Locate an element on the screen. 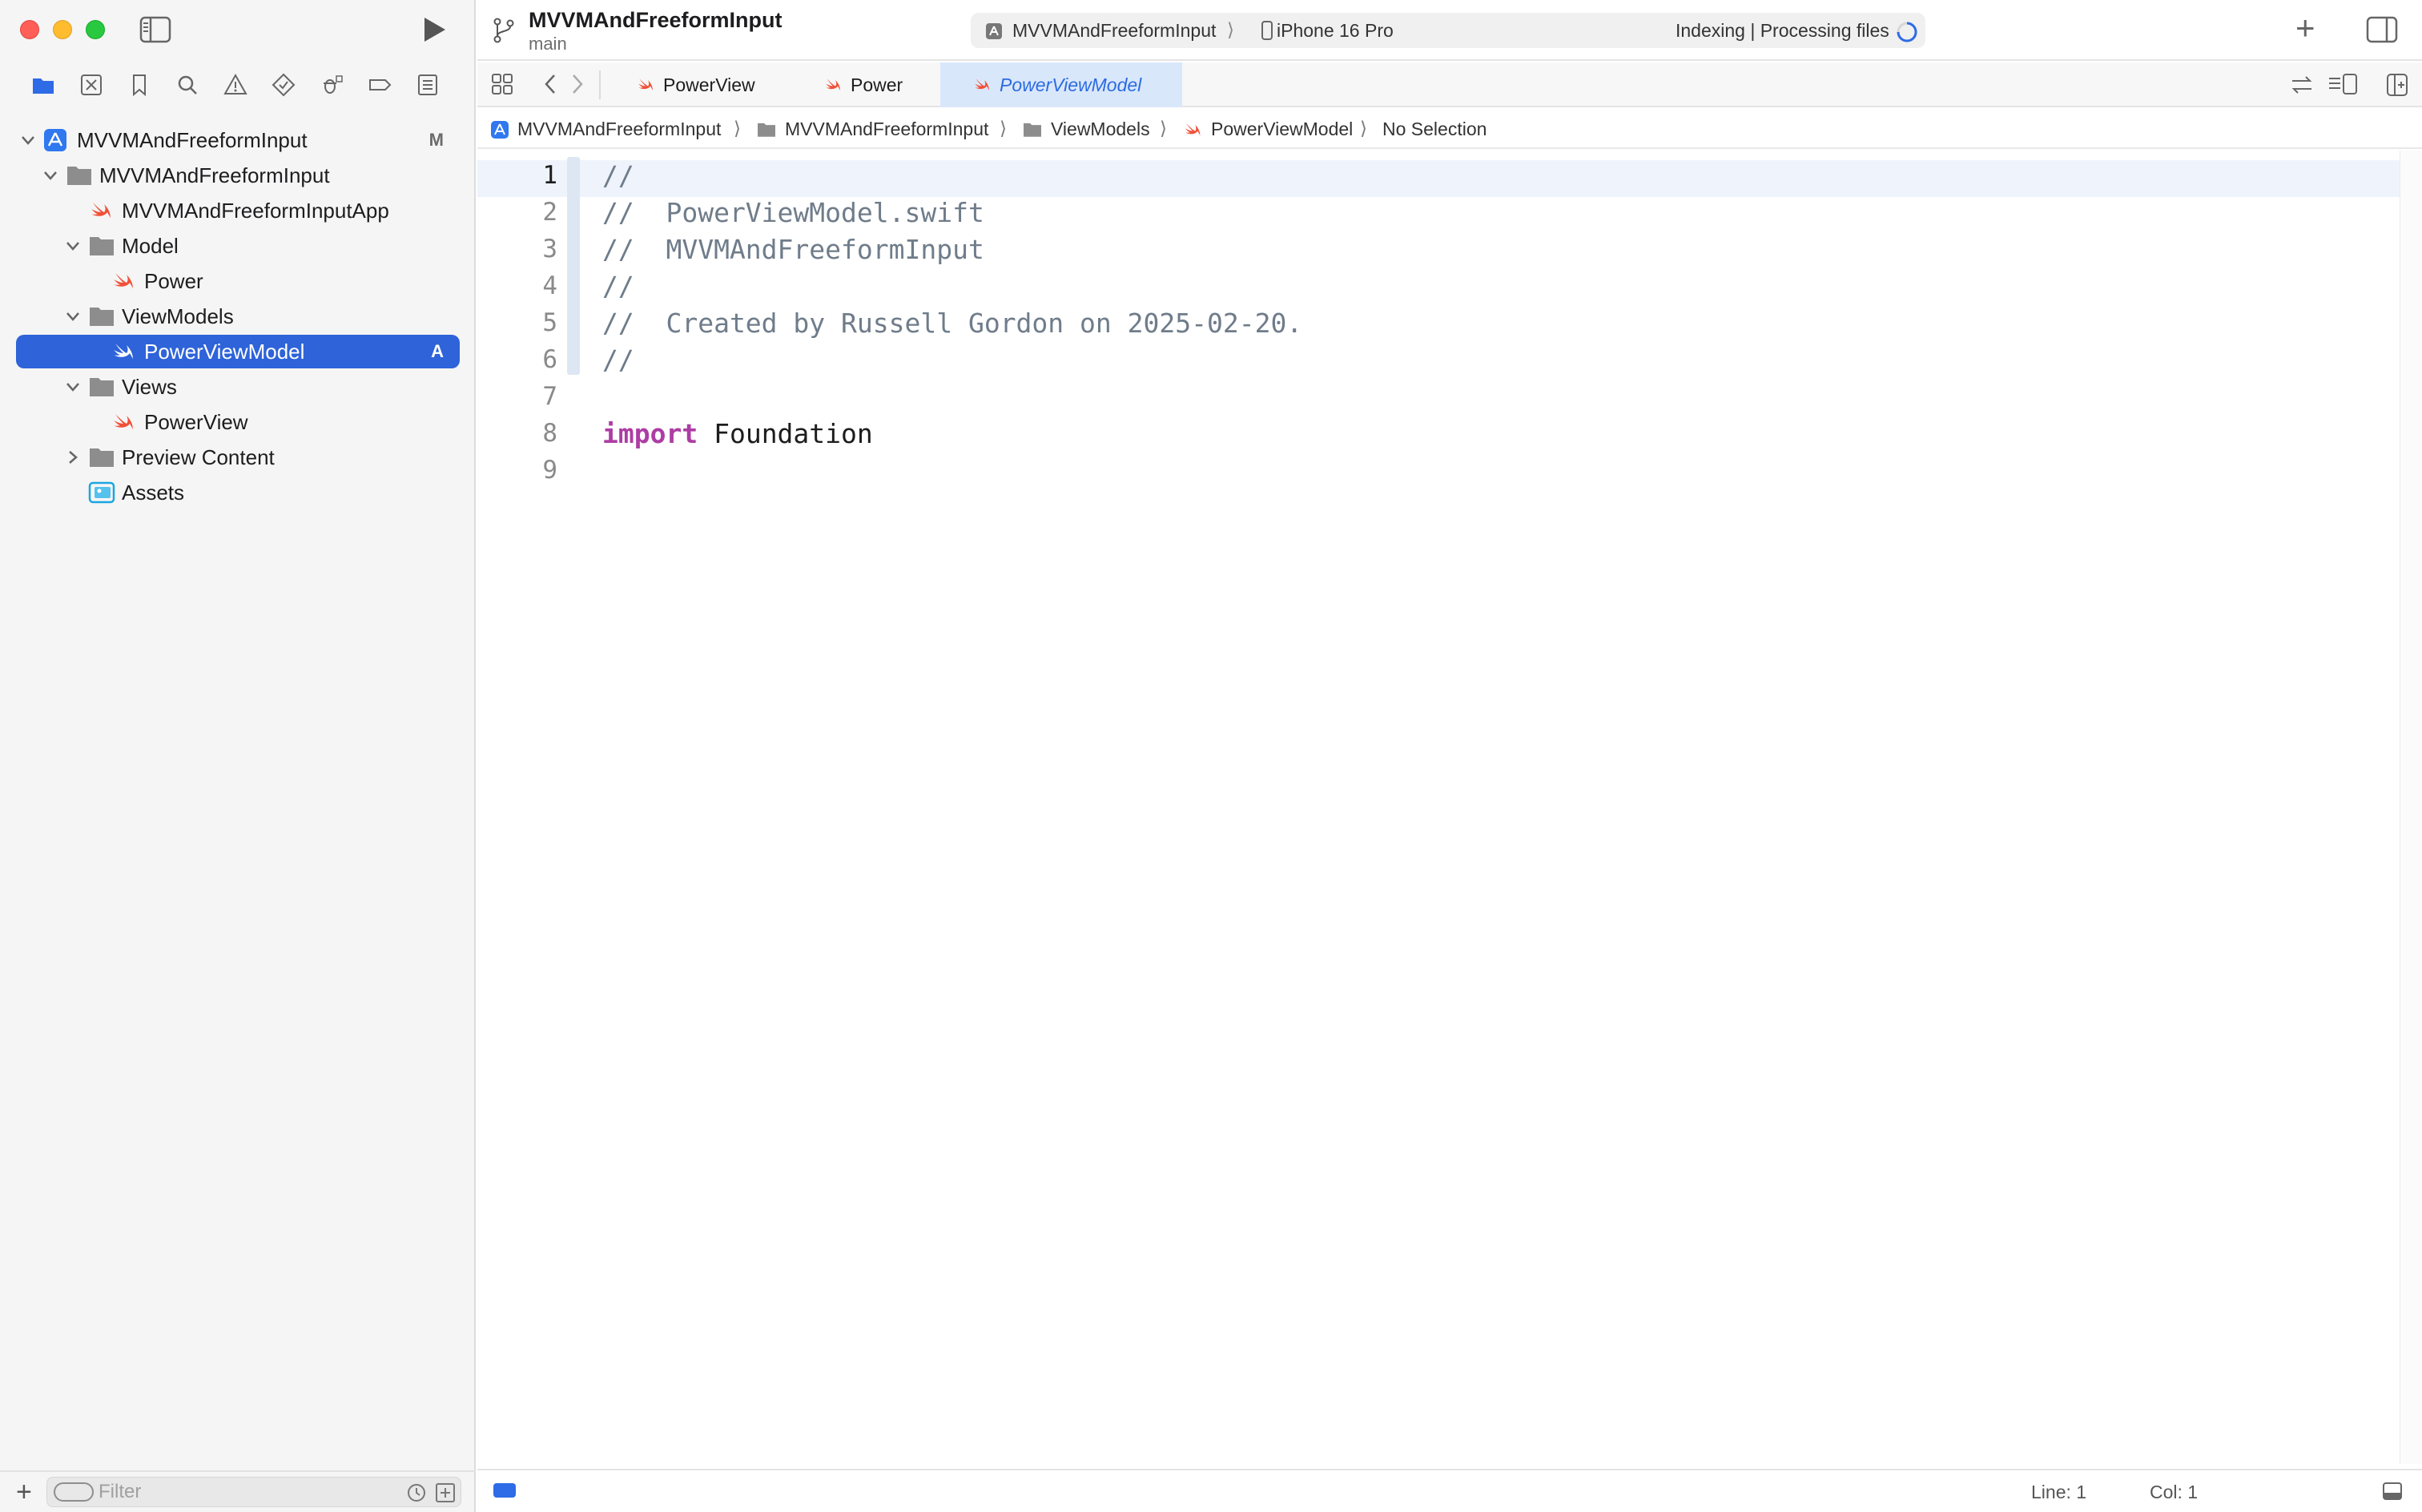 Image resolution: width=2422 pixels, height=1512 pixels. run-destination-selector: iPhone 16 Pro is located at coordinates (1335, 31).